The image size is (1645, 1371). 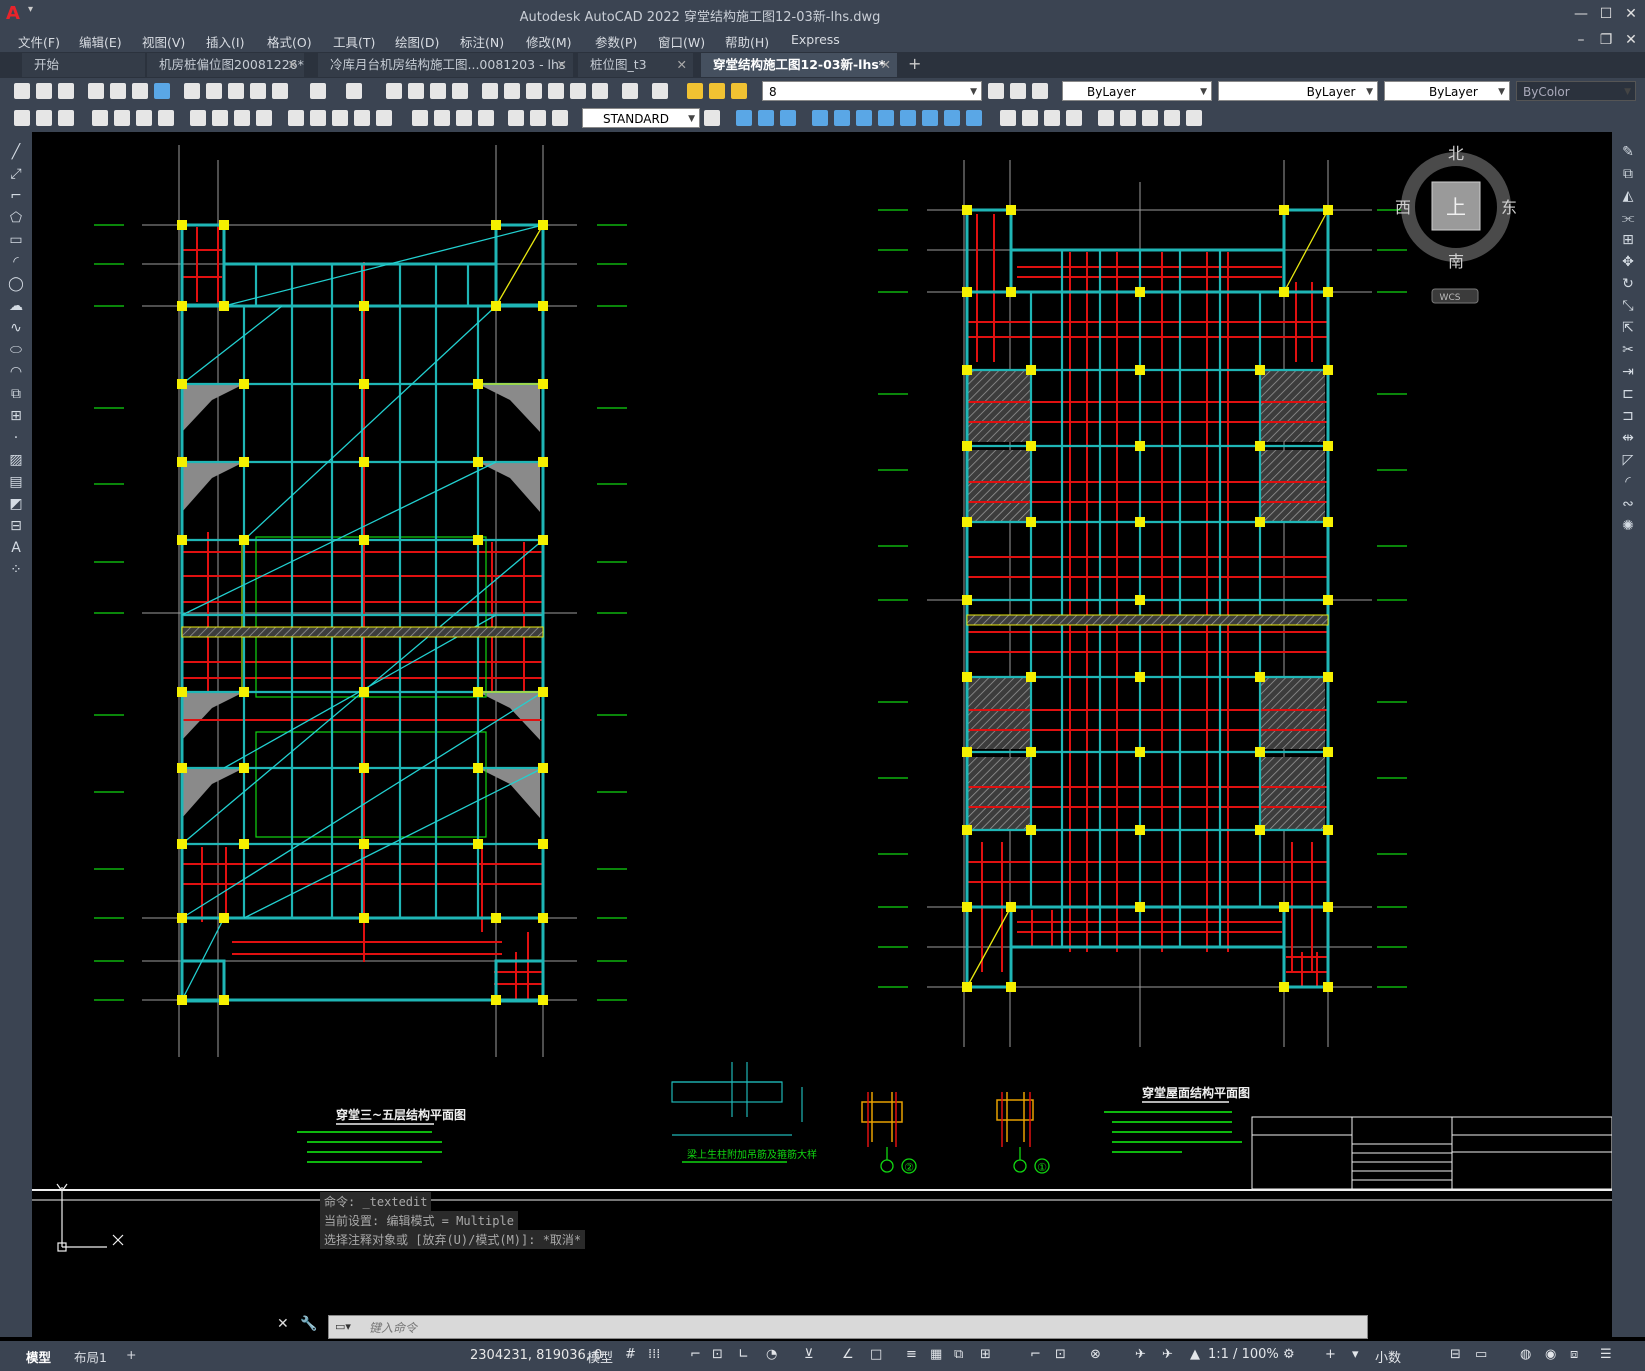 What do you see at coordinates (695, 91) in the screenshot?
I see `layer-on-icon` at bounding box center [695, 91].